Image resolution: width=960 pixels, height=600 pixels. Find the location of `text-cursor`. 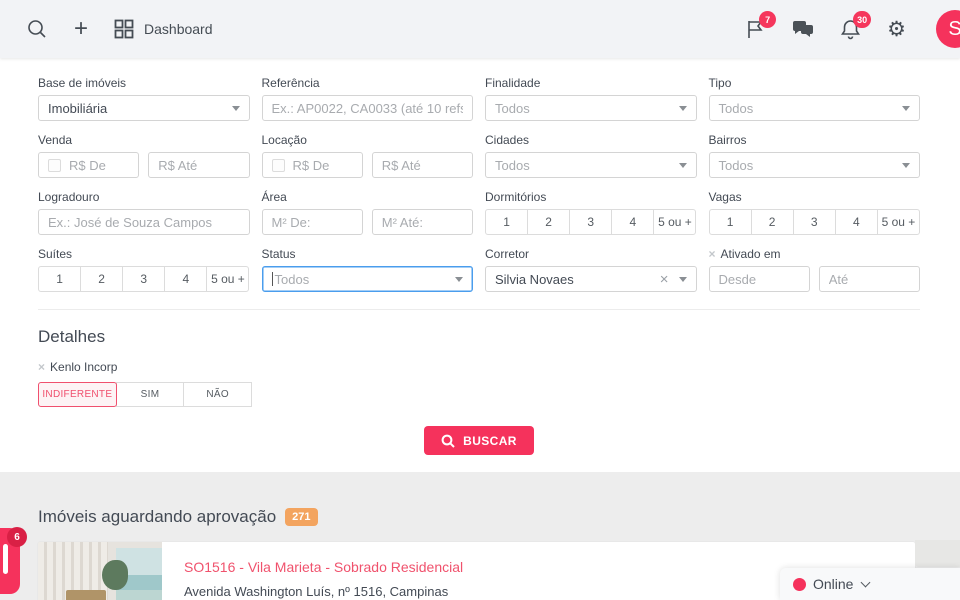

text-cursor is located at coordinates (272, 279).